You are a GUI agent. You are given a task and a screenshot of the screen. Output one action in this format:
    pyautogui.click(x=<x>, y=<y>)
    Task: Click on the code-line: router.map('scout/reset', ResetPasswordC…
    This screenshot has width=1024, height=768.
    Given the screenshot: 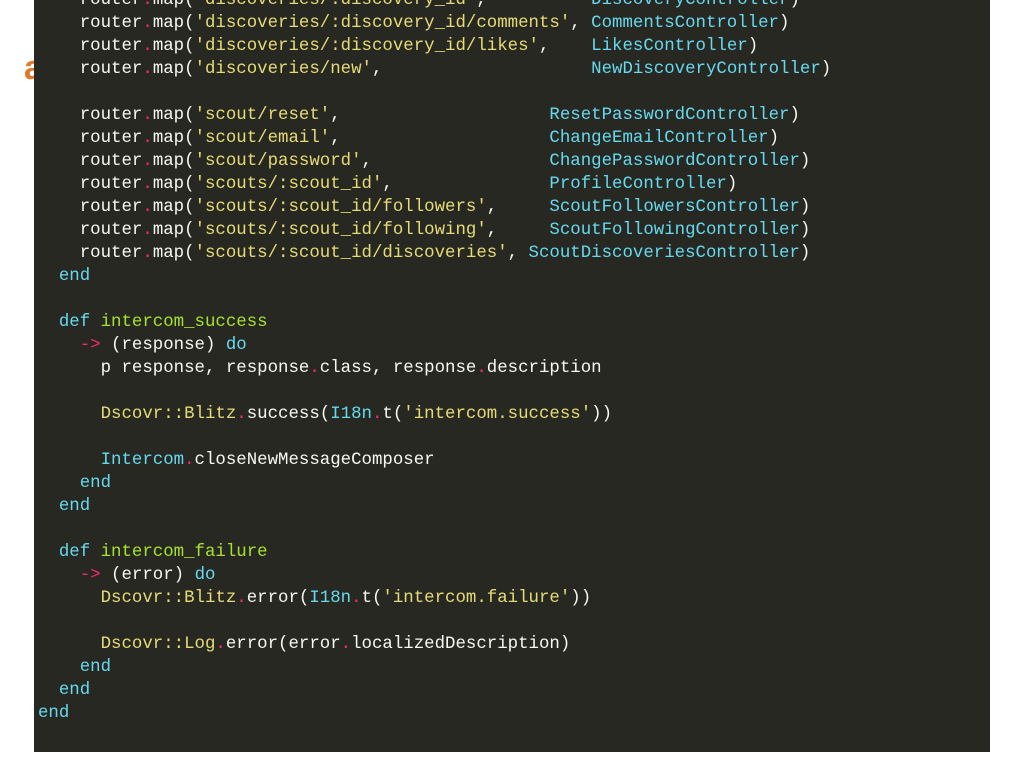 What is the action you would take?
    pyautogui.click(x=434, y=115)
    